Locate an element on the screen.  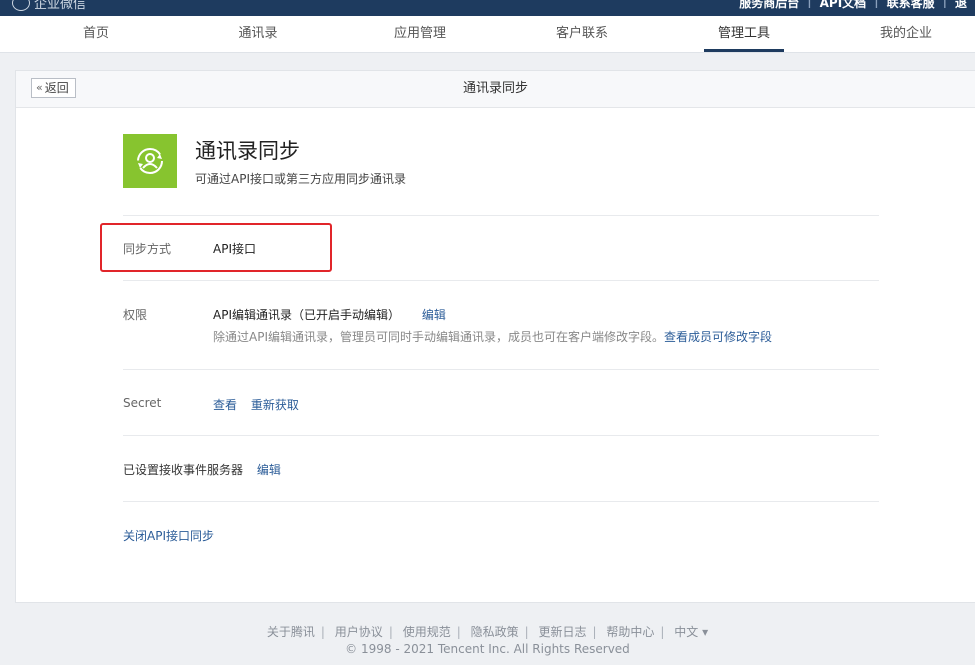
top-bar: 企业微信 服务商后台 | API文档 | 联系客服 | 退 is located at coordinates (487, 8).